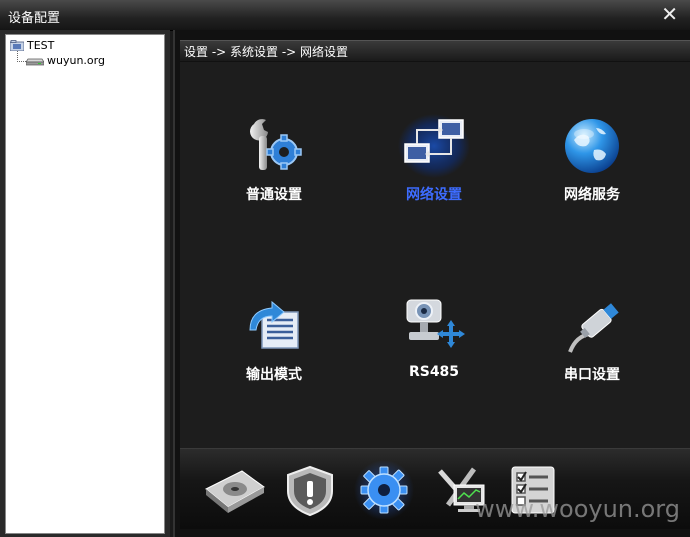 This screenshot has height=537, width=690. I want to click on title-bar: 设备配置 ✕, so click(345, 15).